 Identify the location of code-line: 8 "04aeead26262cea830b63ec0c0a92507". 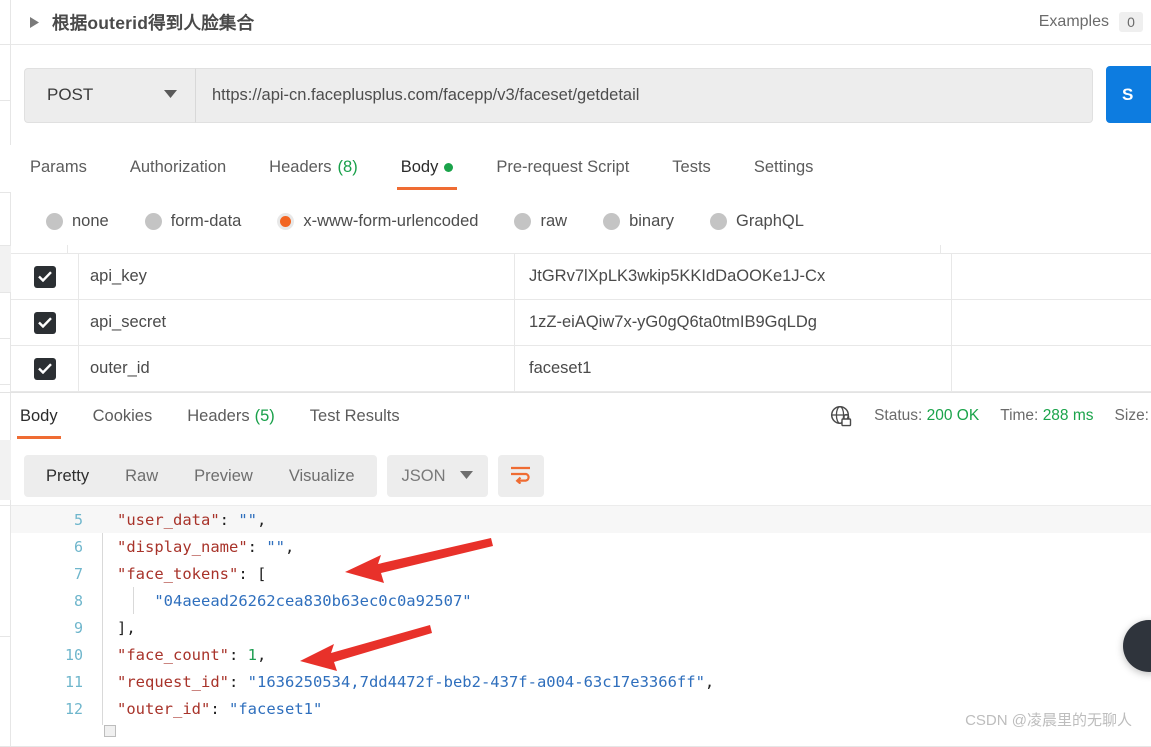
(581, 600).